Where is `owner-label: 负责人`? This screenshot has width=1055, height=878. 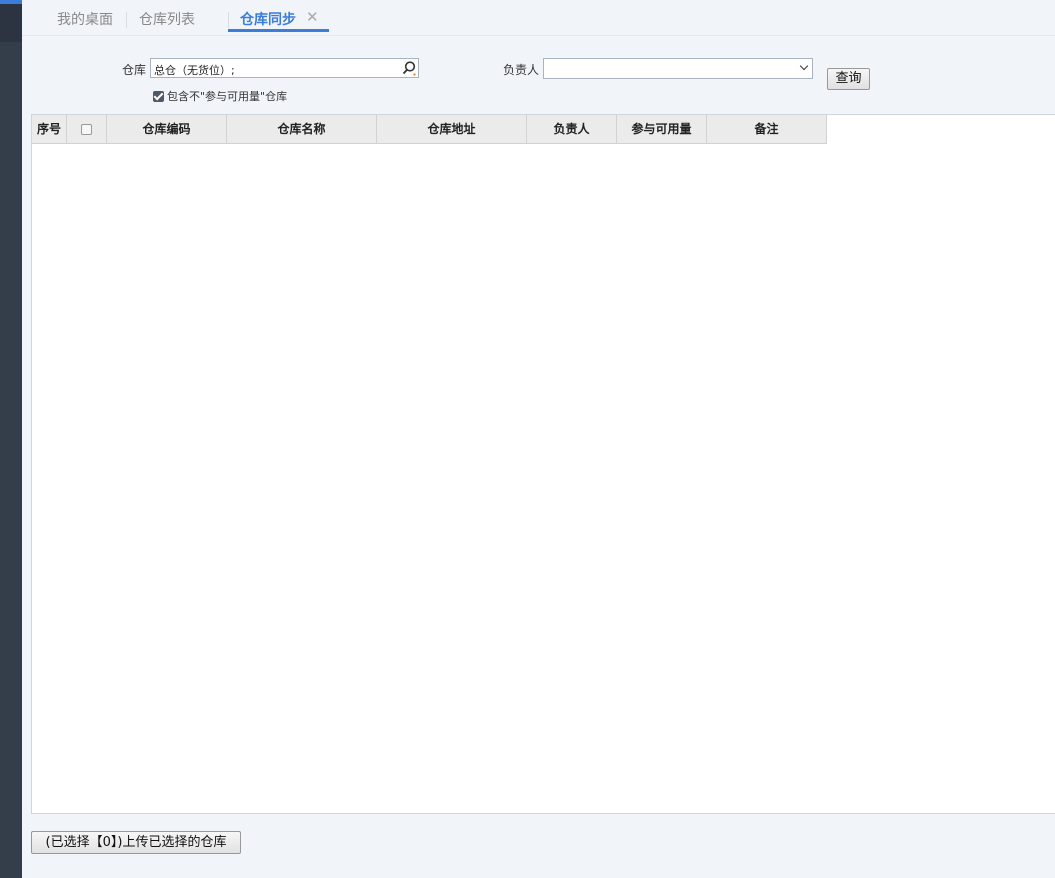 owner-label: 负责人 is located at coordinates (521, 70).